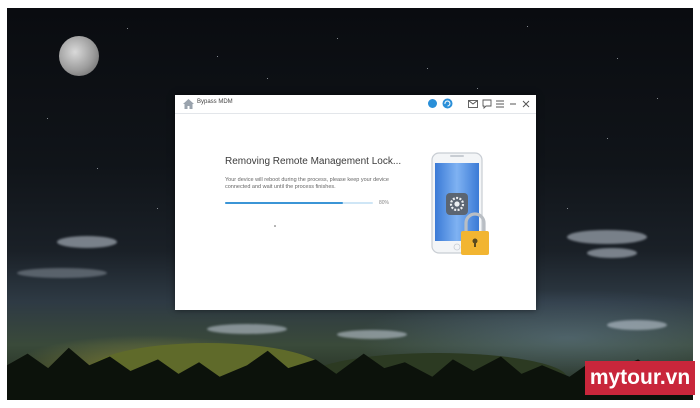  Describe the element at coordinates (284, 203) in the screenshot. I see `progress-fill` at that location.